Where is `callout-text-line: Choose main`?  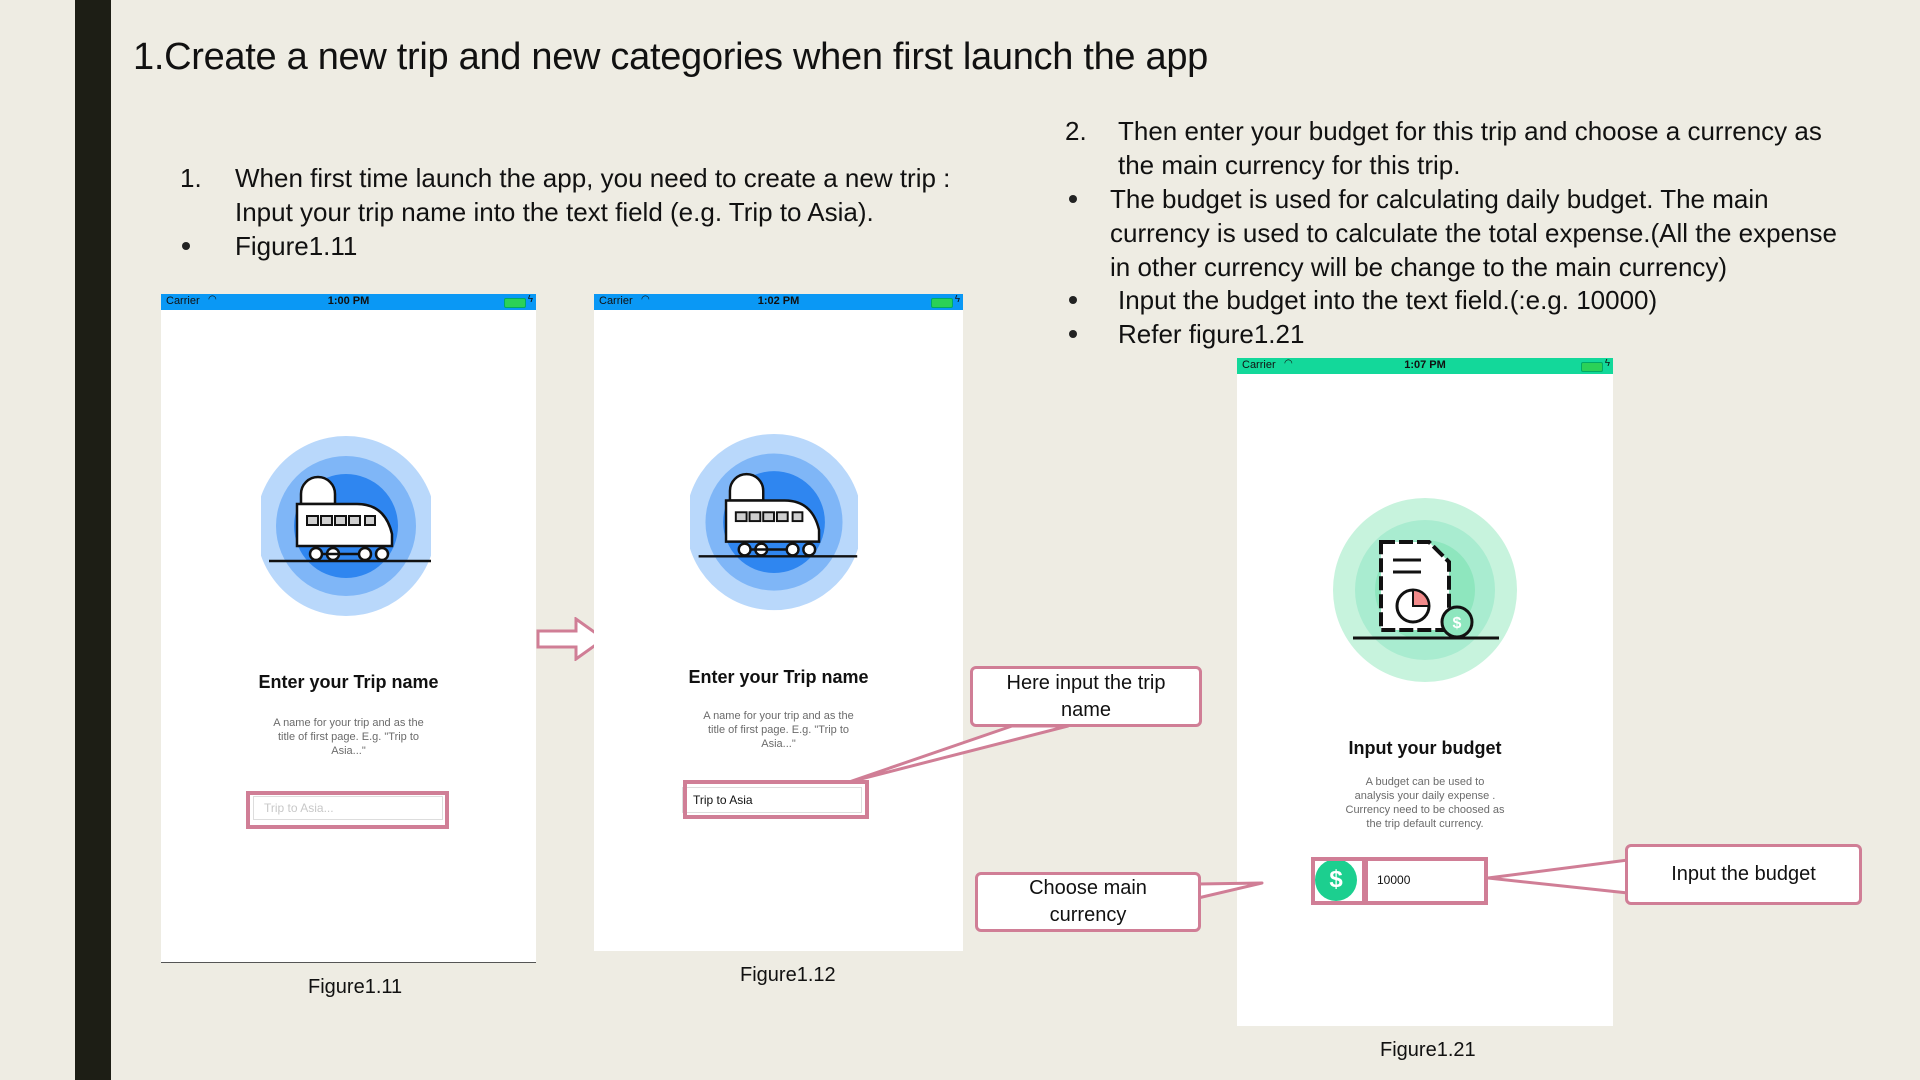
callout-text-line: Choose main is located at coordinates (1088, 888).